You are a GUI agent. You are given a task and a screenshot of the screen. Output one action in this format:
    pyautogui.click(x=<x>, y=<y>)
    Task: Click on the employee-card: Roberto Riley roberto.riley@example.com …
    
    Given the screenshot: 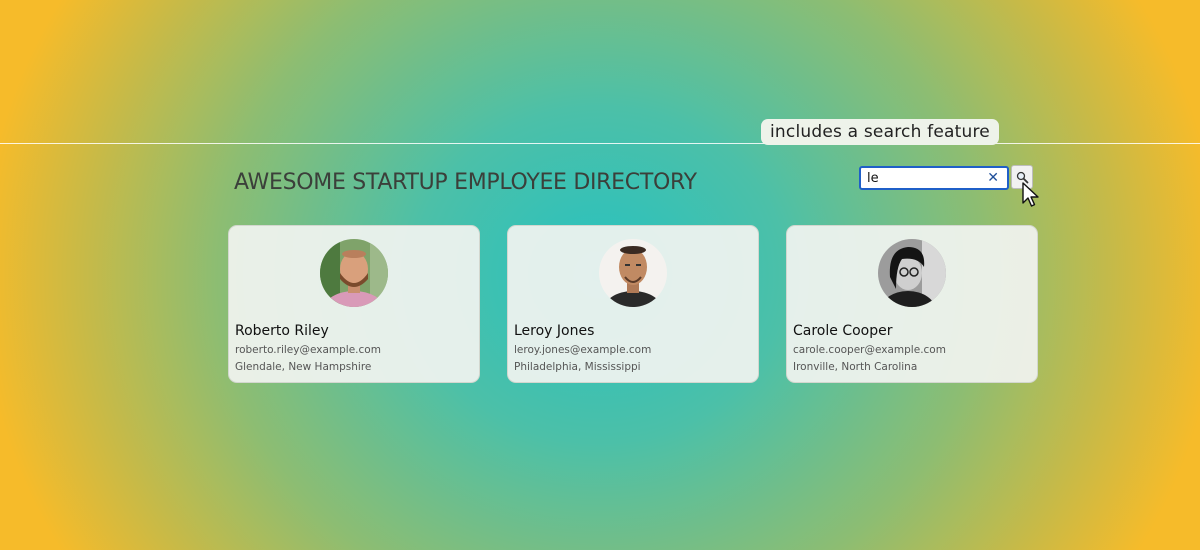 What is the action you would take?
    pyautogui.click(x=354, y=304)
    